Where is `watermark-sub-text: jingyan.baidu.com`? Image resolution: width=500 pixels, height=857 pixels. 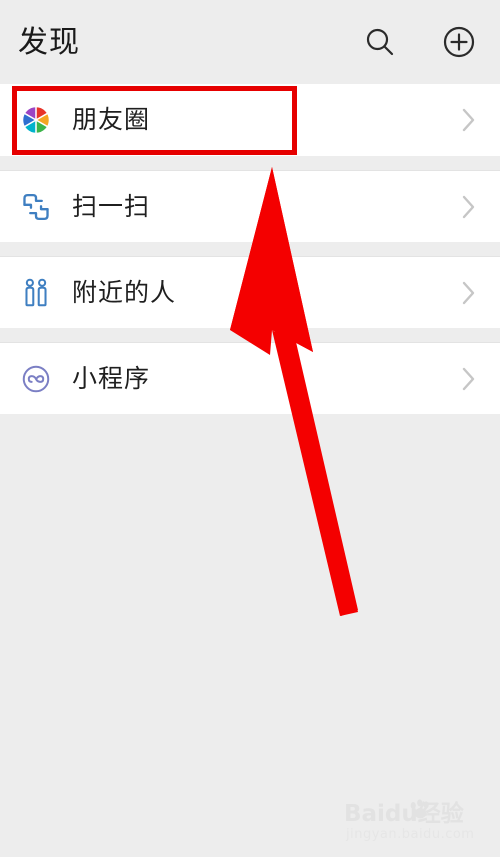 watermark-sub-text: jingyan.baidu.com is located at coordinates (410, 834).